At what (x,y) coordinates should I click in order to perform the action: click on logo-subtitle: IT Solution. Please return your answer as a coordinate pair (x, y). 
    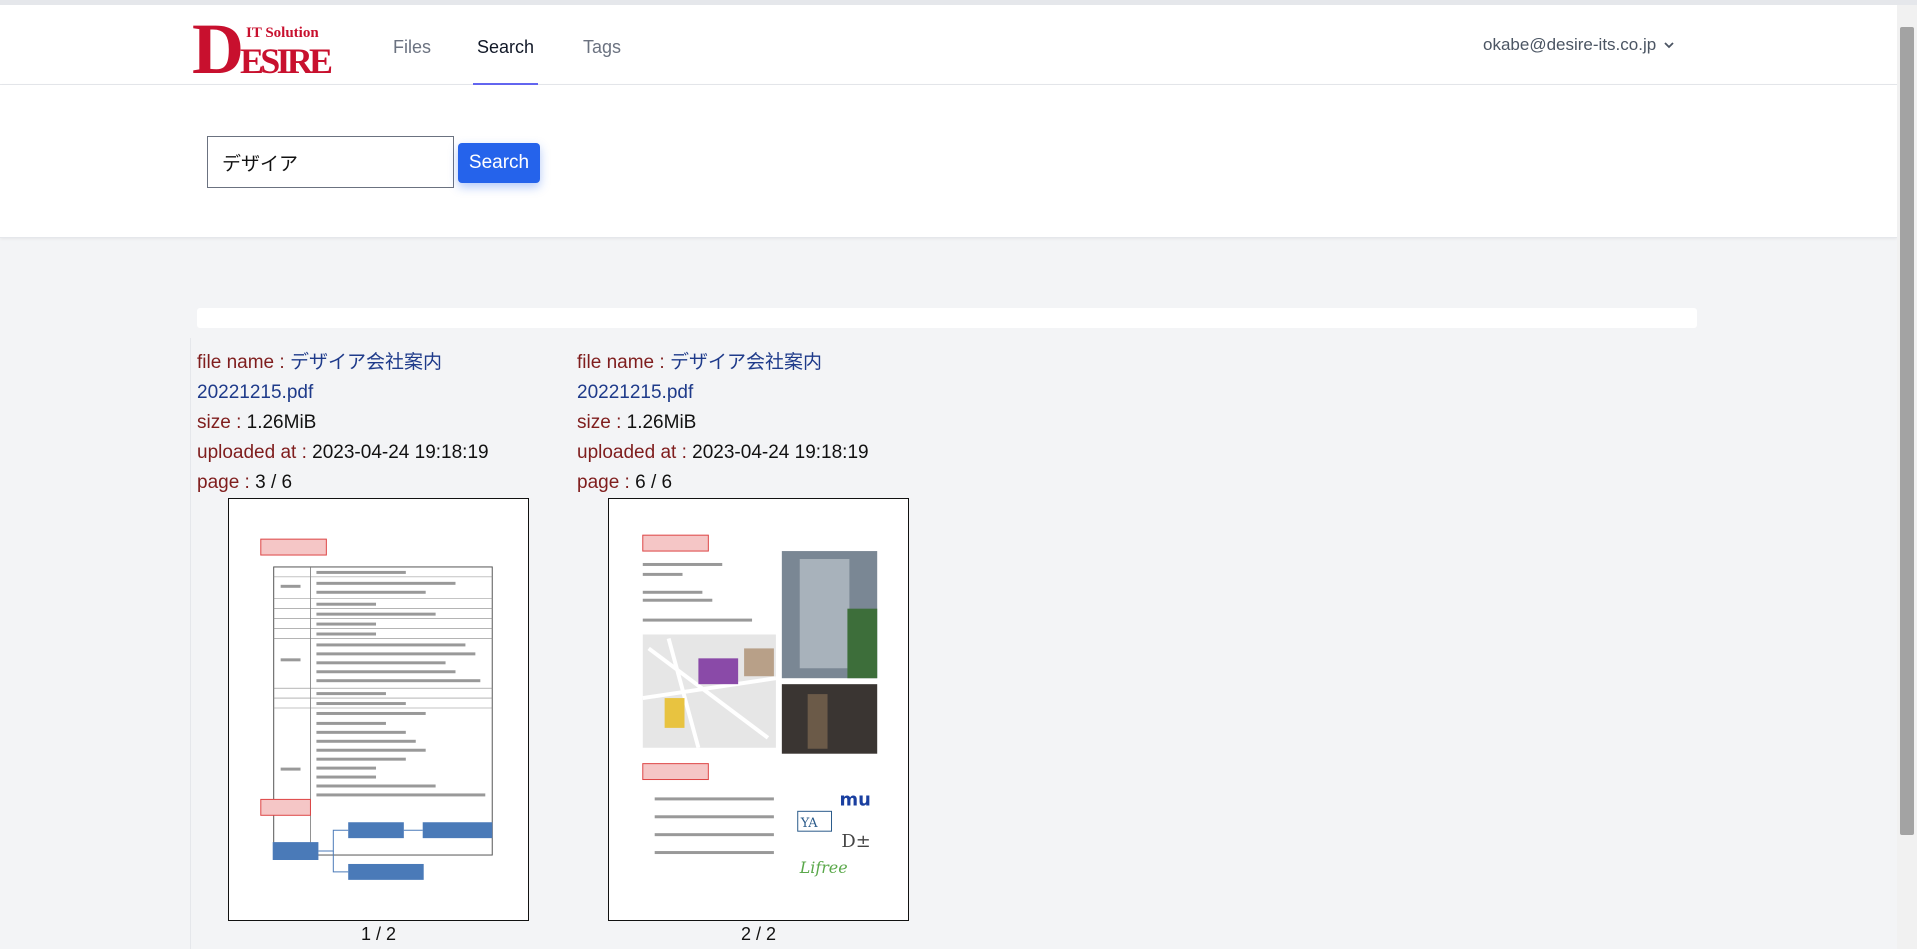
    Looking at the image, I should click on (282, 33).